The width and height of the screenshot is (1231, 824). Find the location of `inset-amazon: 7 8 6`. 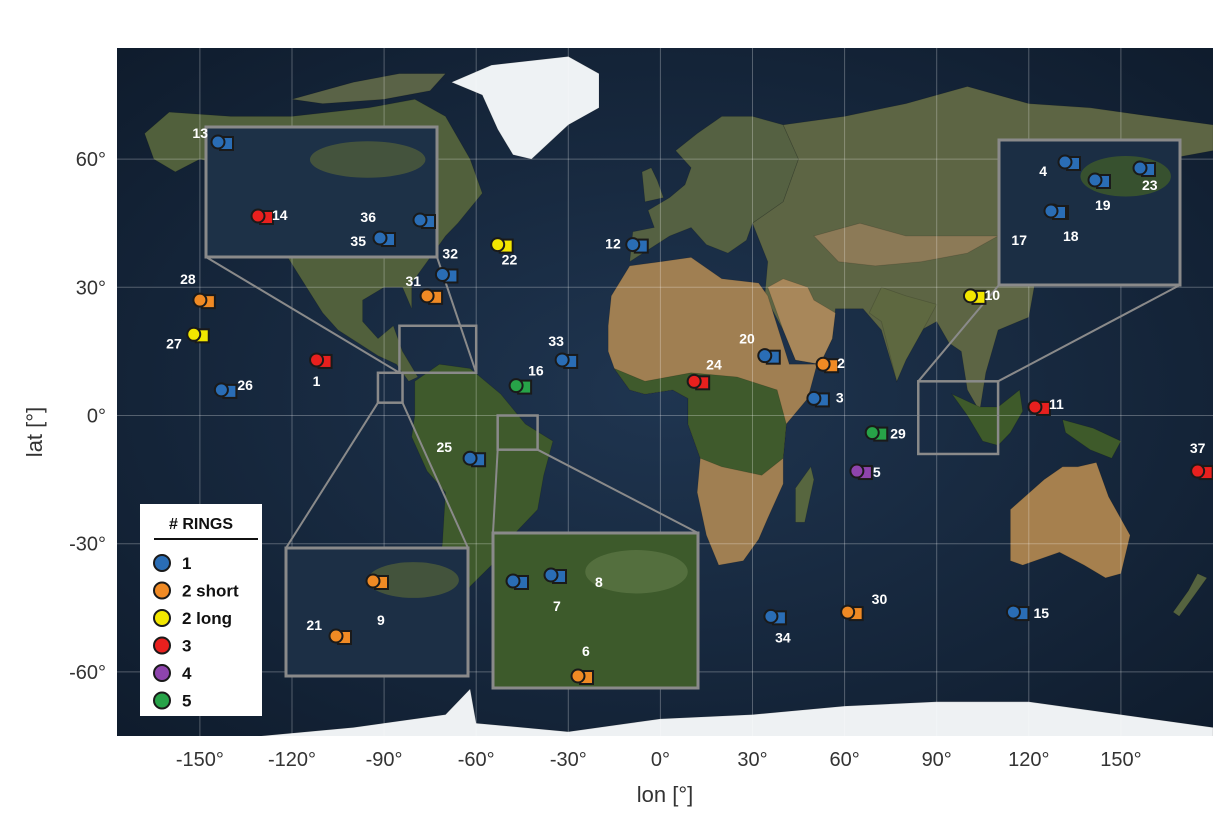

inset-amazon: 7 8 6 is located at coordinates (595, 610).